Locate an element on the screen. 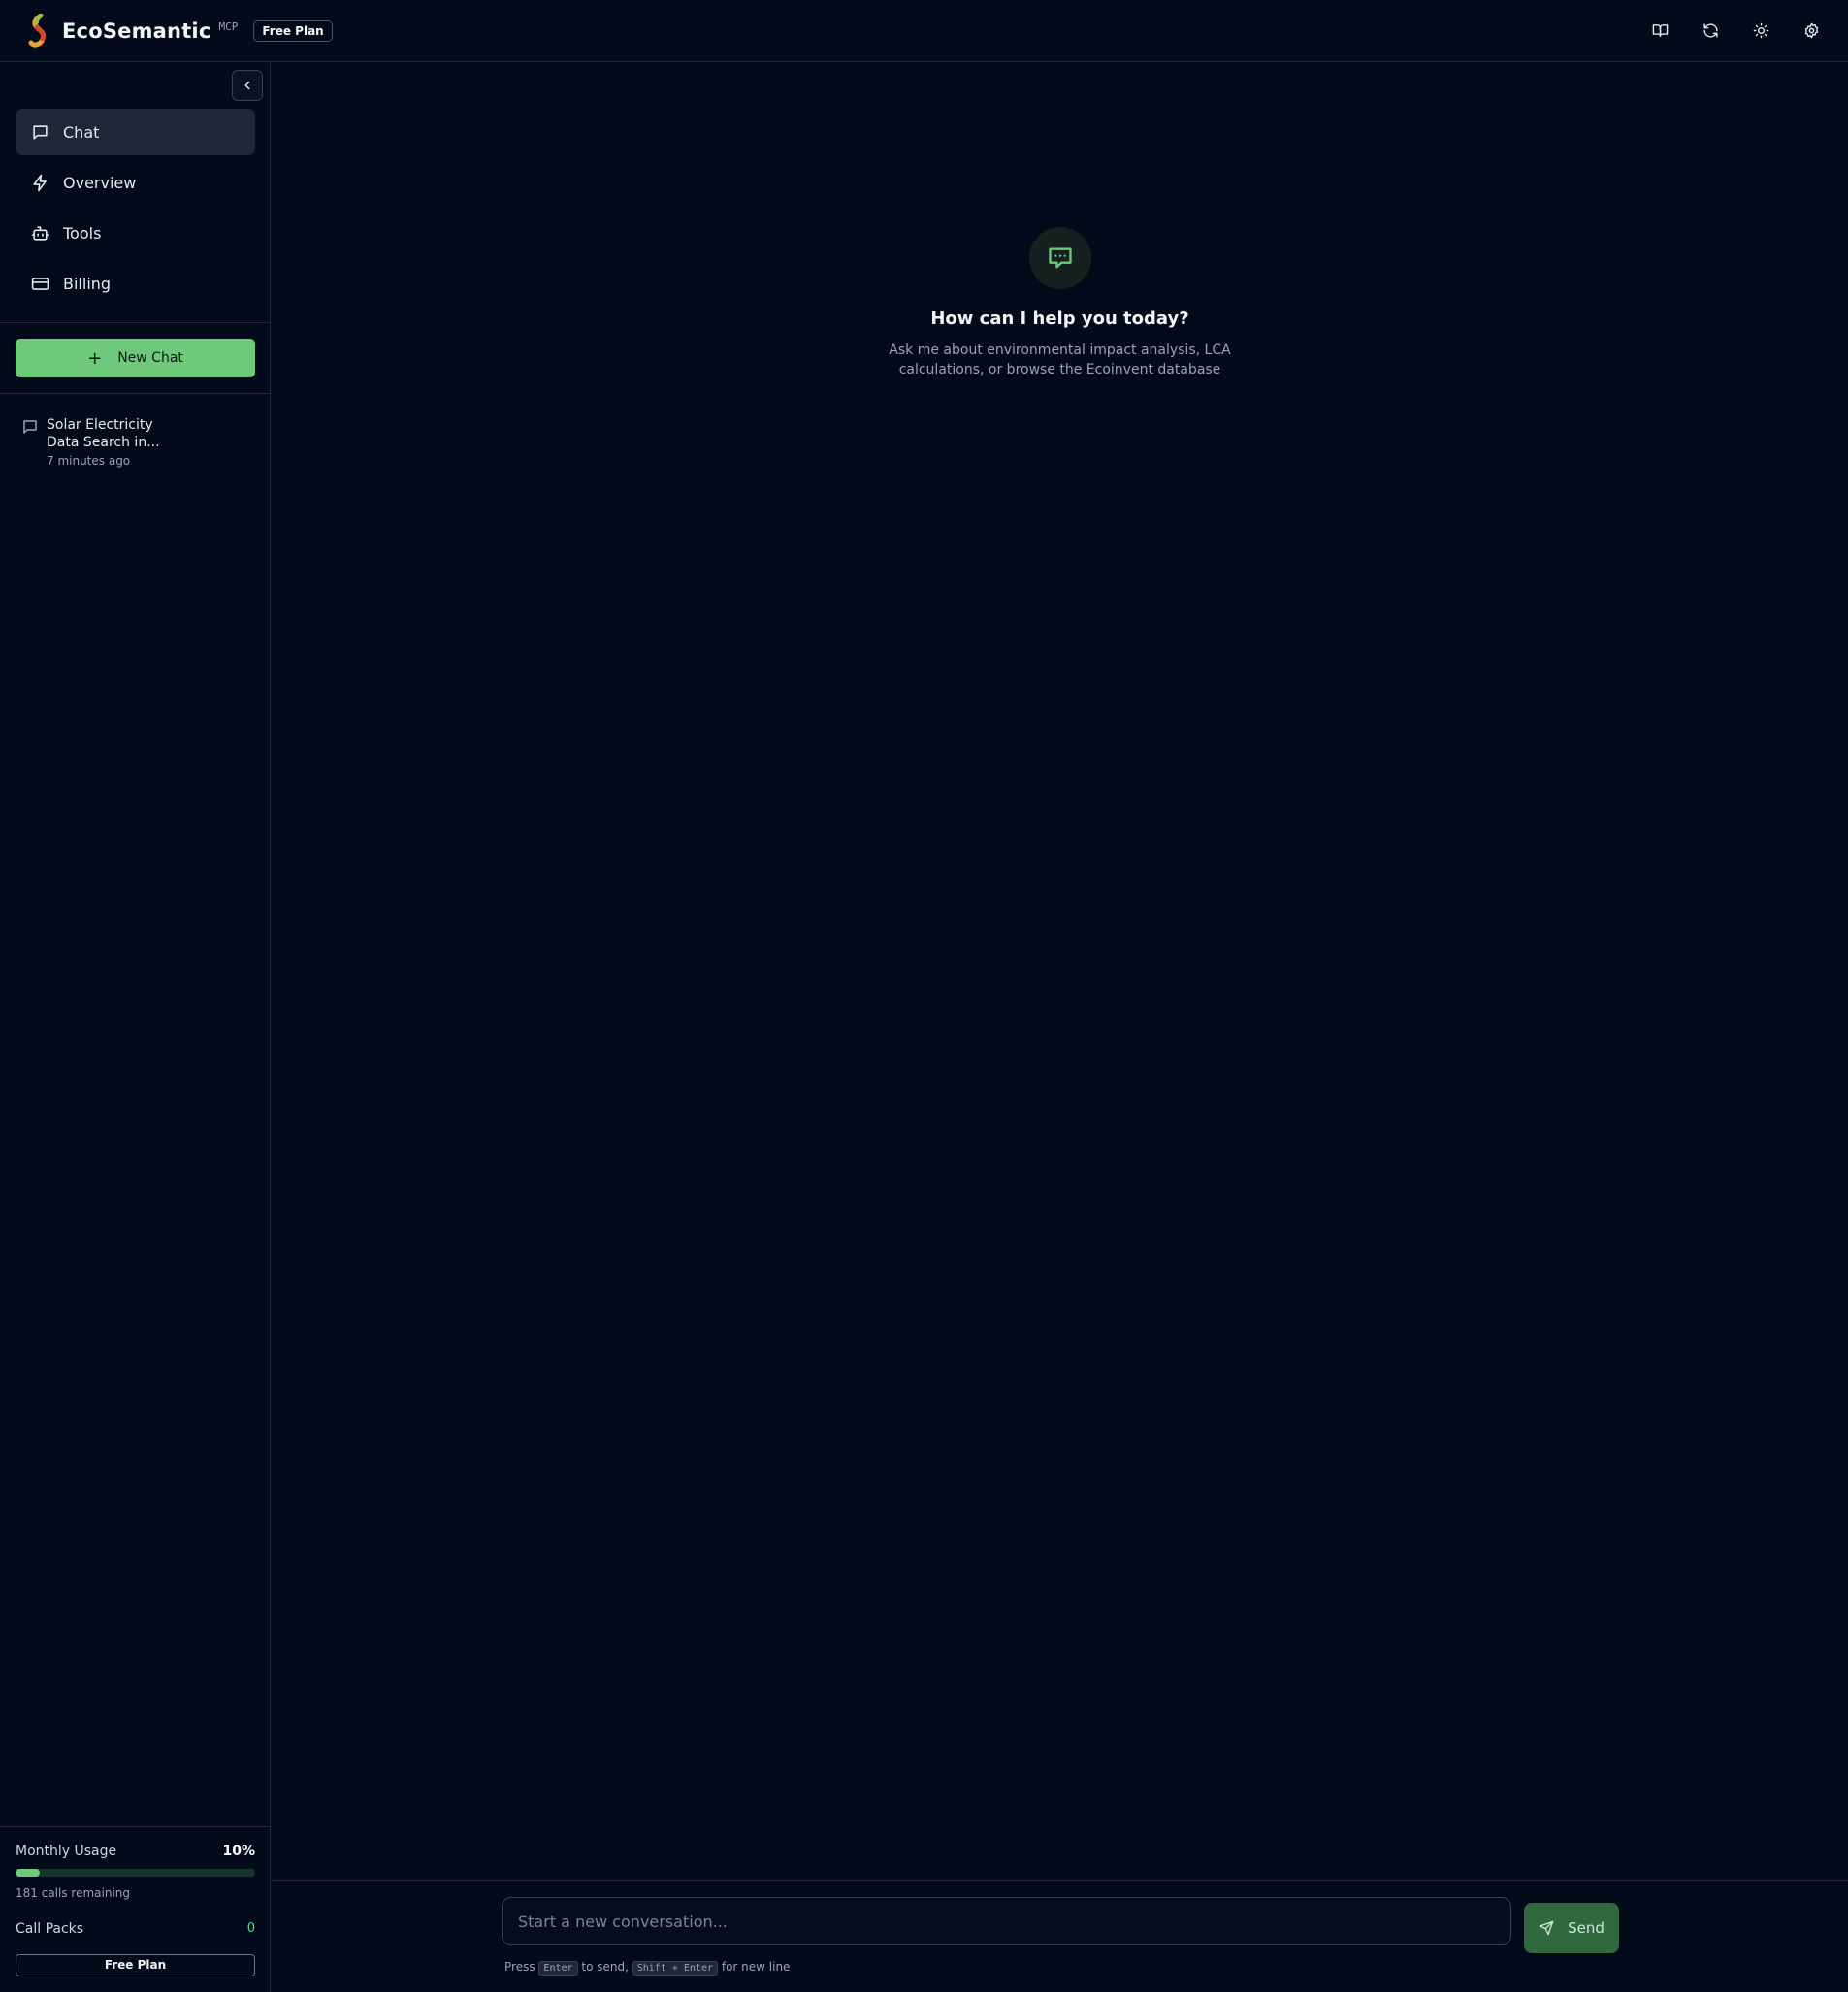 The image size is (1848, 1992). usage-progress-fill is located at coordinates (28, 1873).